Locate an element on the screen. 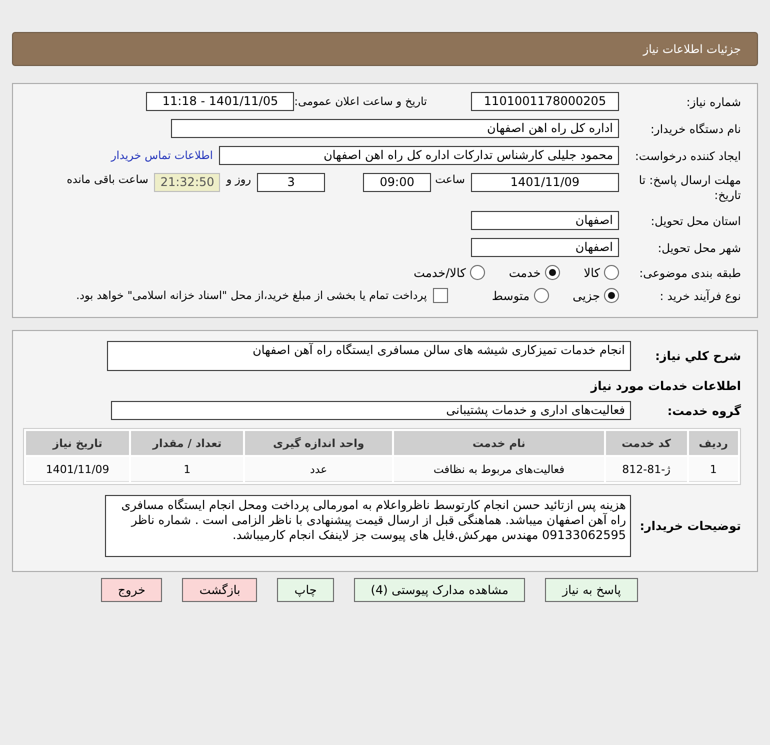 This screenshot has height=745, width=770. field-label: شماره نیاز: is located at coordinates (713, 101).